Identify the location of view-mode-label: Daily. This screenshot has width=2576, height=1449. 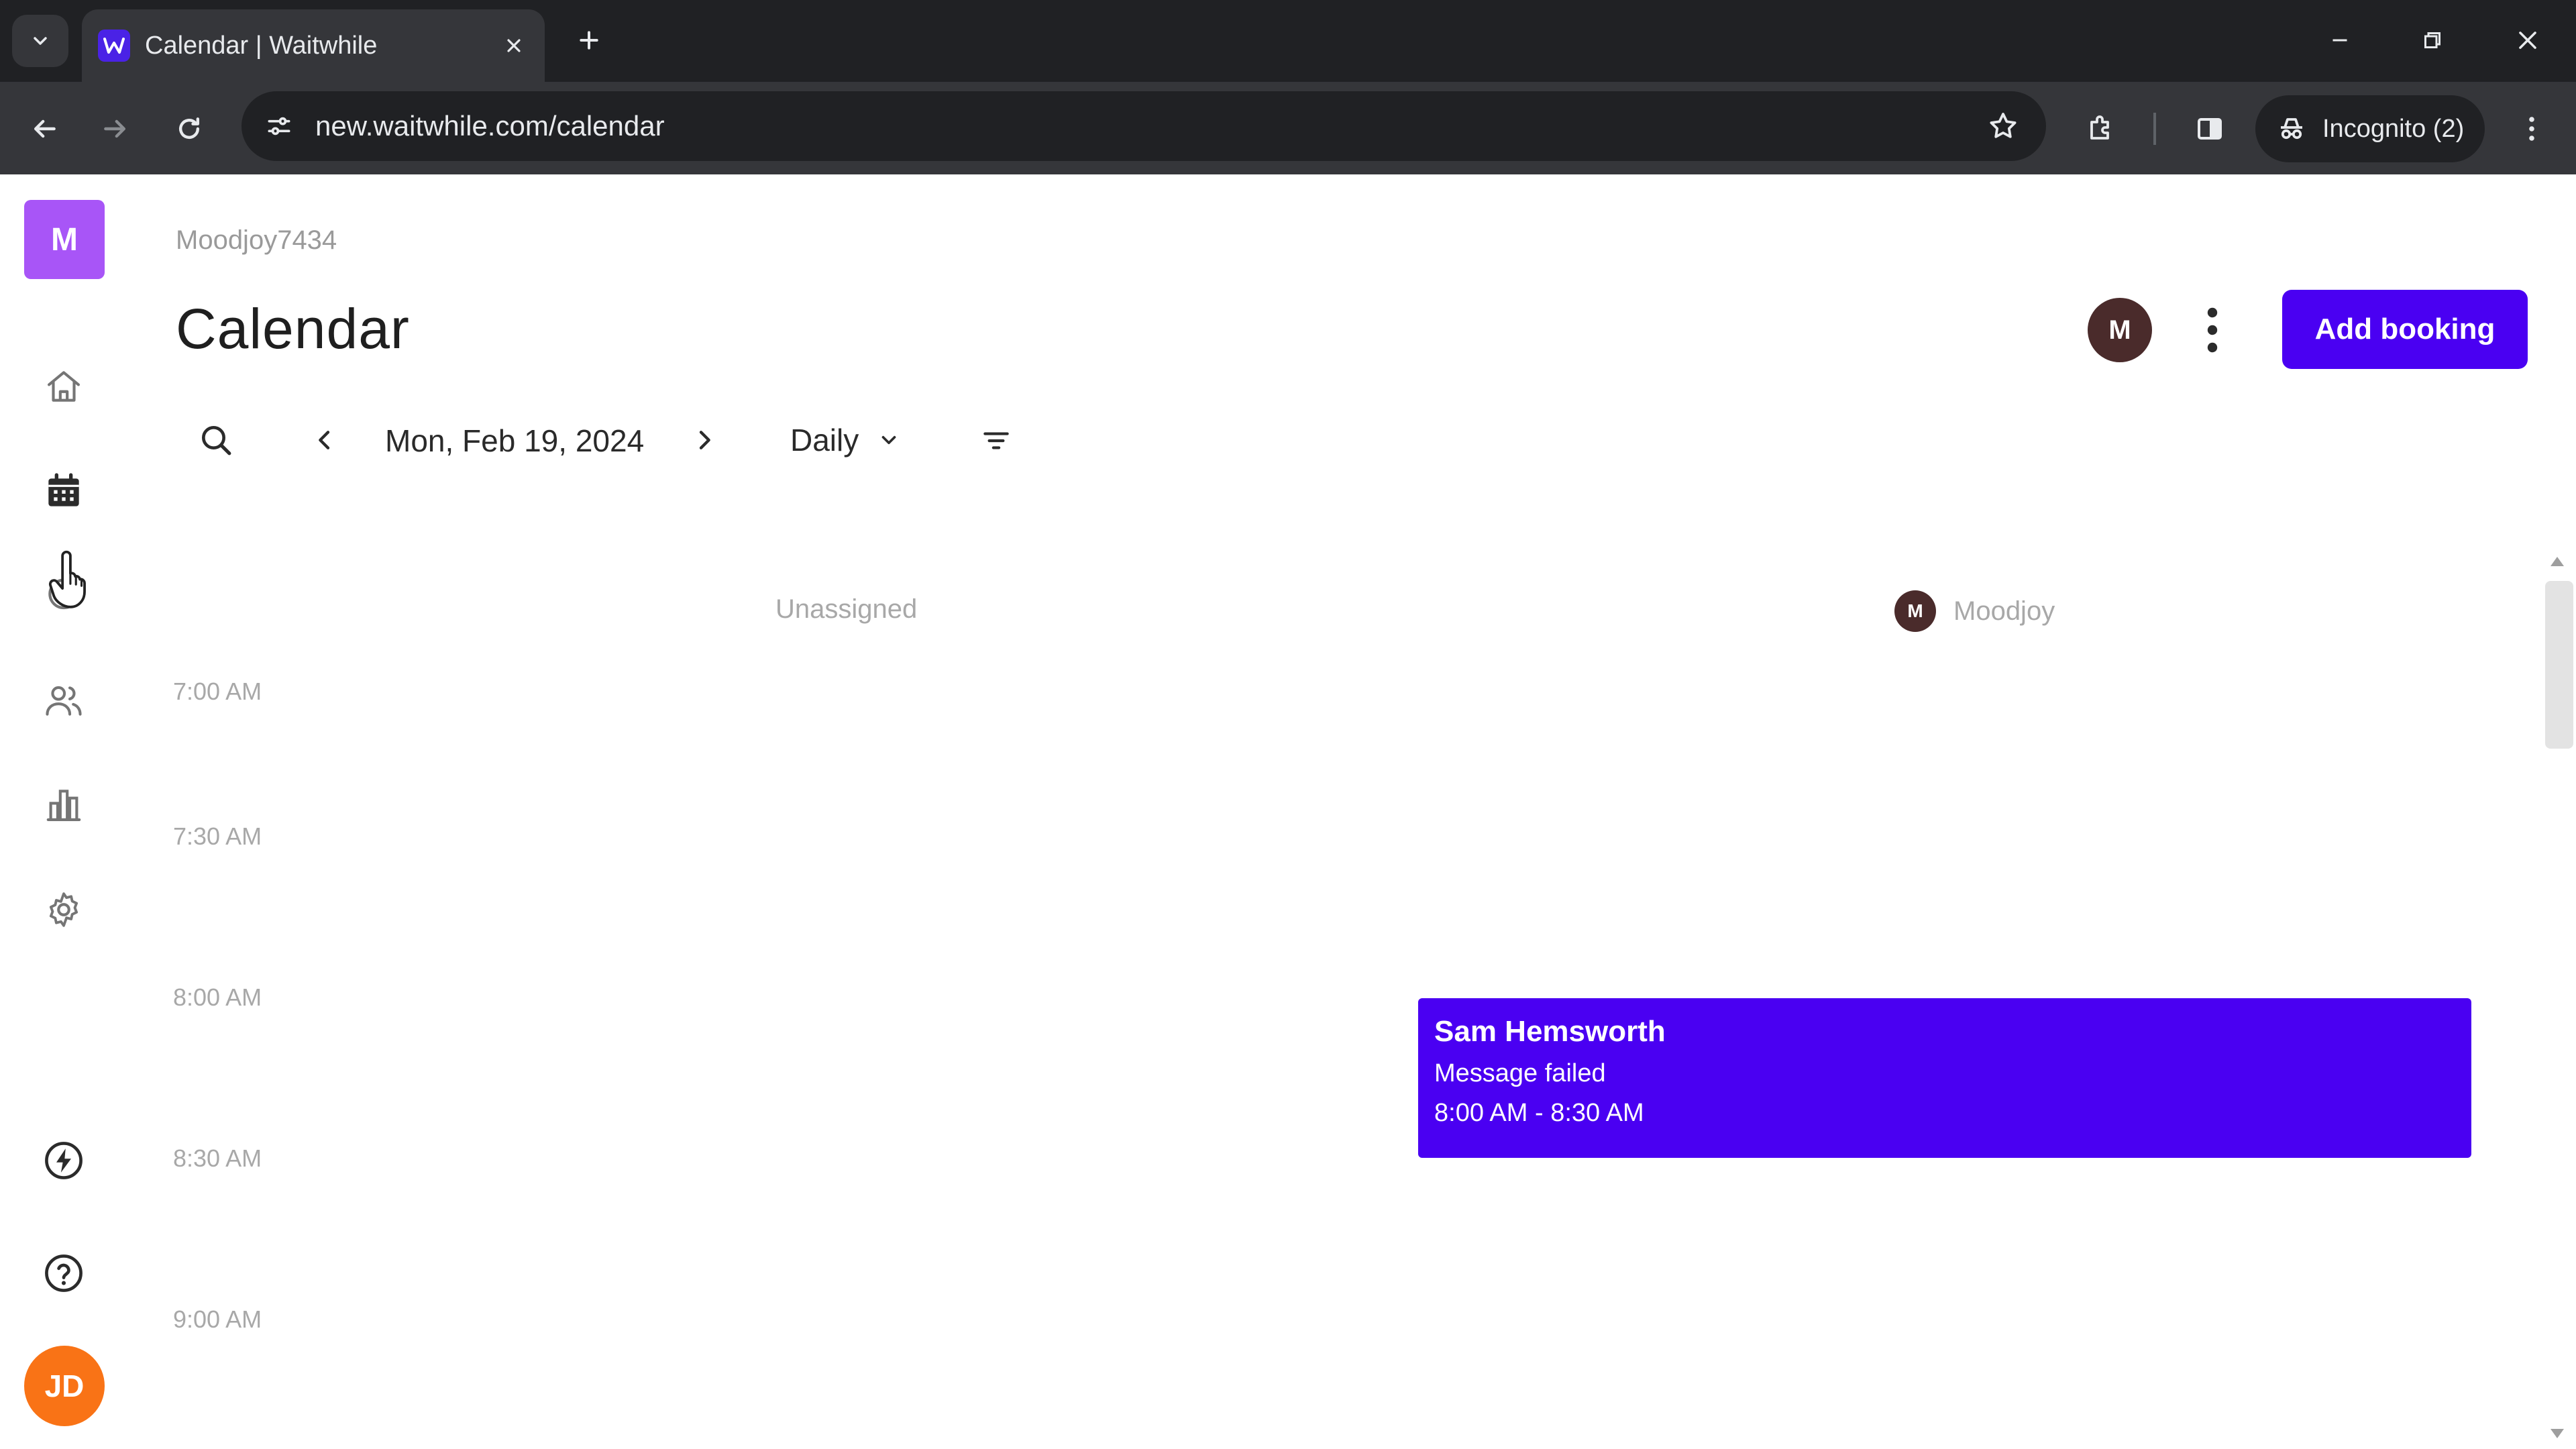
(824, 440).